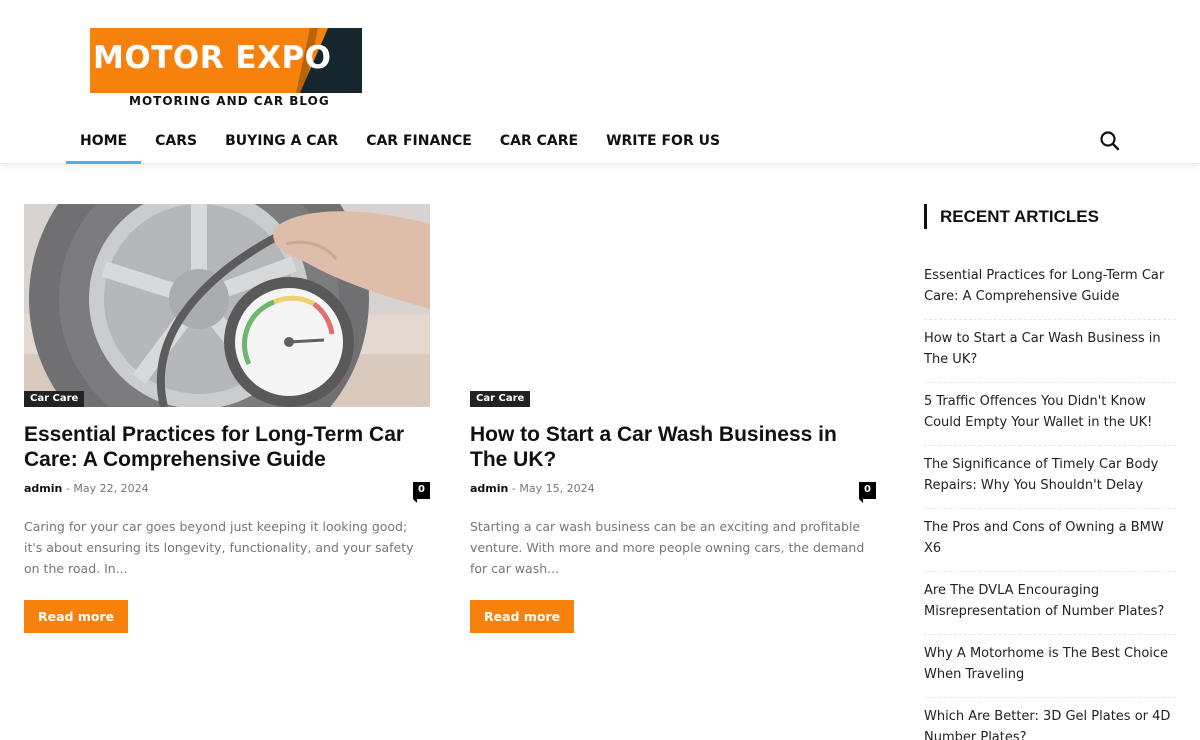 The image size is (1200, 740). Describe the element at coordinates (419, 141) in the screenshot. I see `nav-item-car-finance: CAR FINANCE` at that location.